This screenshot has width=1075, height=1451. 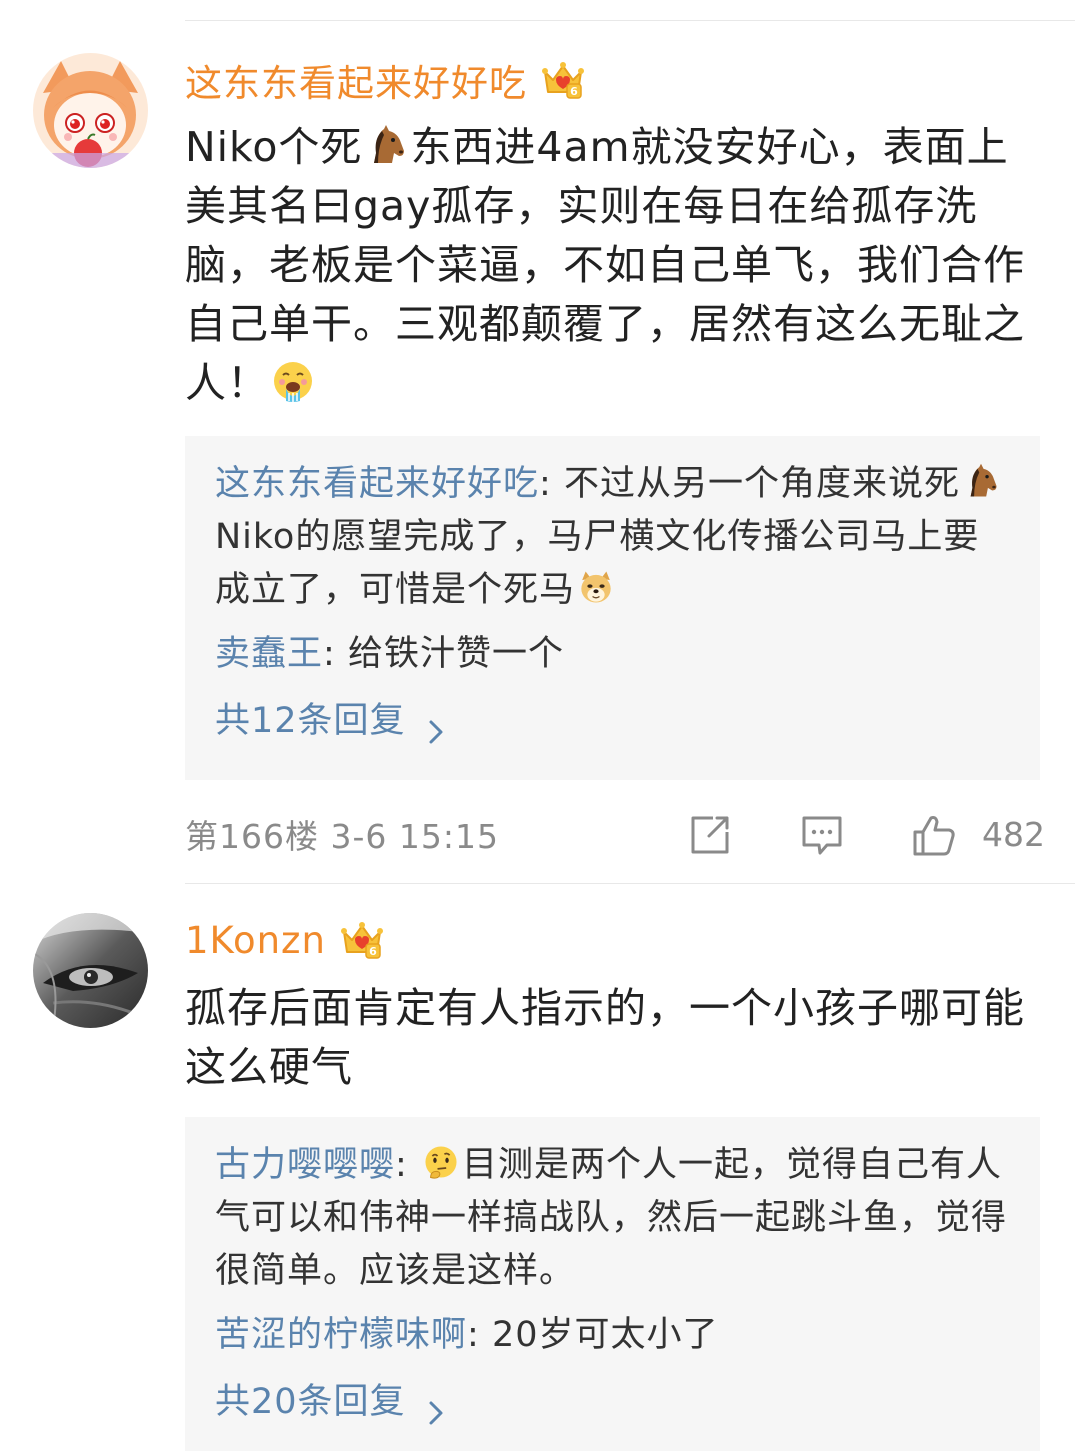 What do you see at coordinates (310, 1402) in the screenshot?
I see `more-replies-label: 共20条回复` at bounding box center [310, 1402].